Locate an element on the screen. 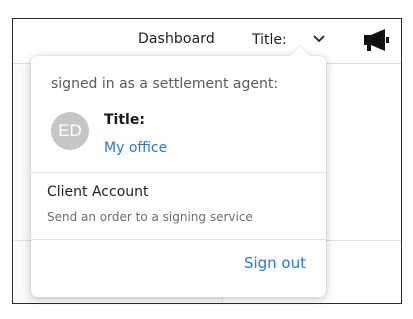  client-account-title: Client Account is located at coordinates (98, 192).